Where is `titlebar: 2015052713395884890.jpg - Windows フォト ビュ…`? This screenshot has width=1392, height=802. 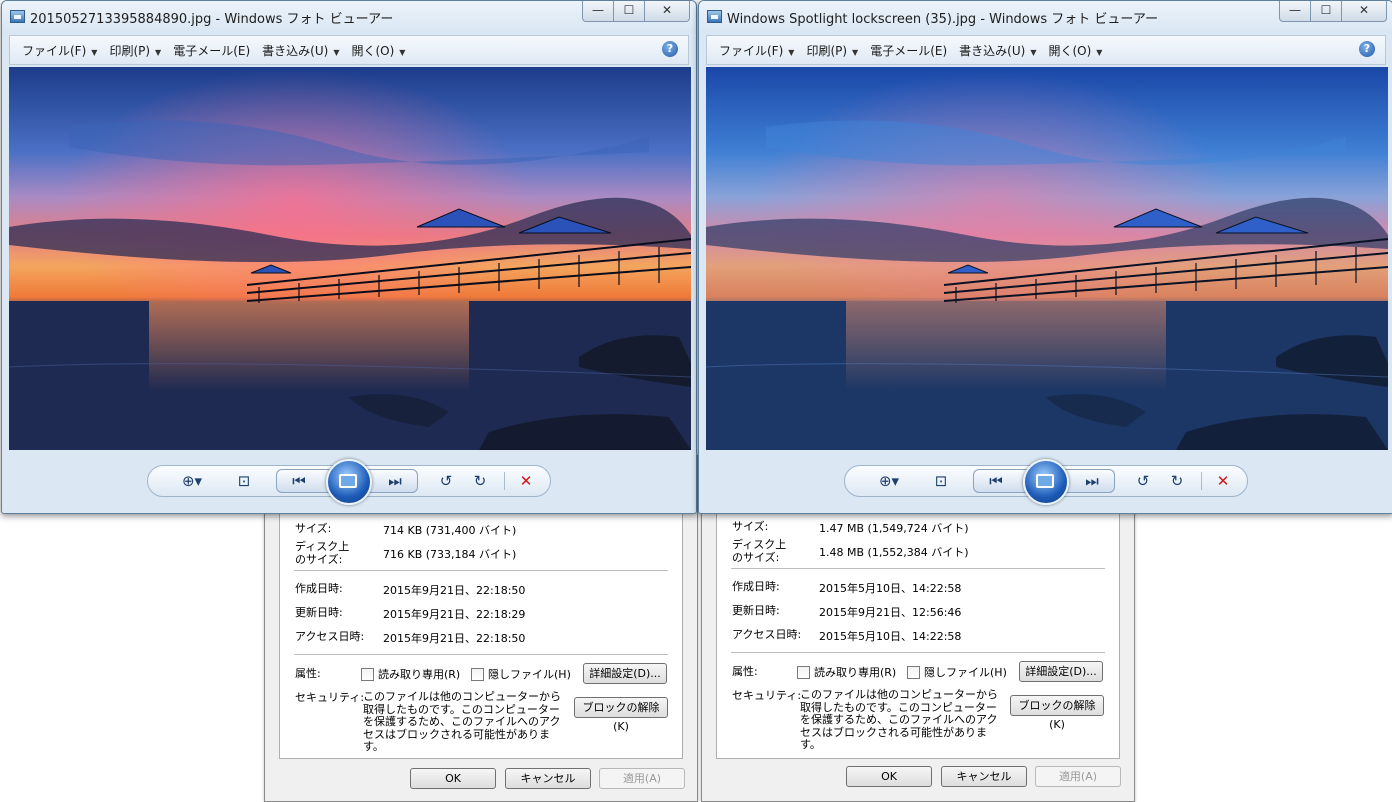 titlebar: 2015052713395884890.jpg - Windows フォト ビュ… is located at coordinates (349, 17).